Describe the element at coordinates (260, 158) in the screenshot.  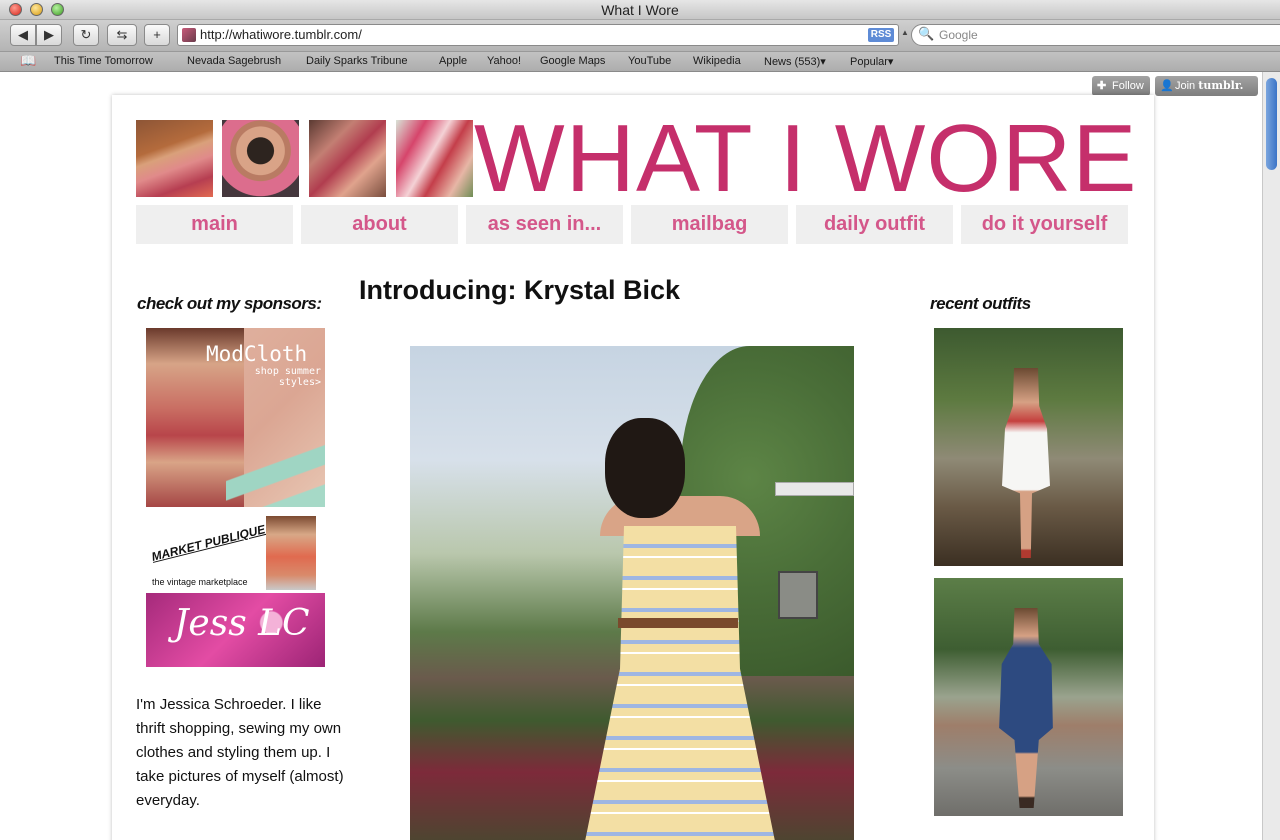
I see `header-photo-sunglasses` at that location.